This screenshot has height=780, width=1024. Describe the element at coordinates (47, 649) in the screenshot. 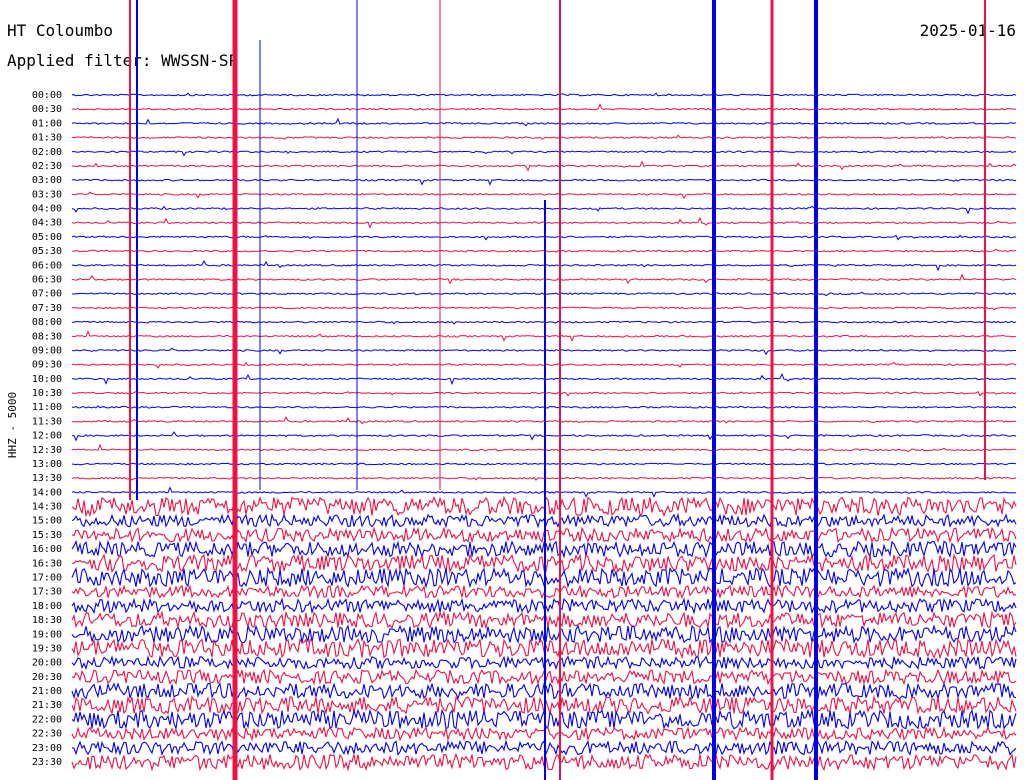

I see `tick-label: 19:30` at that location.